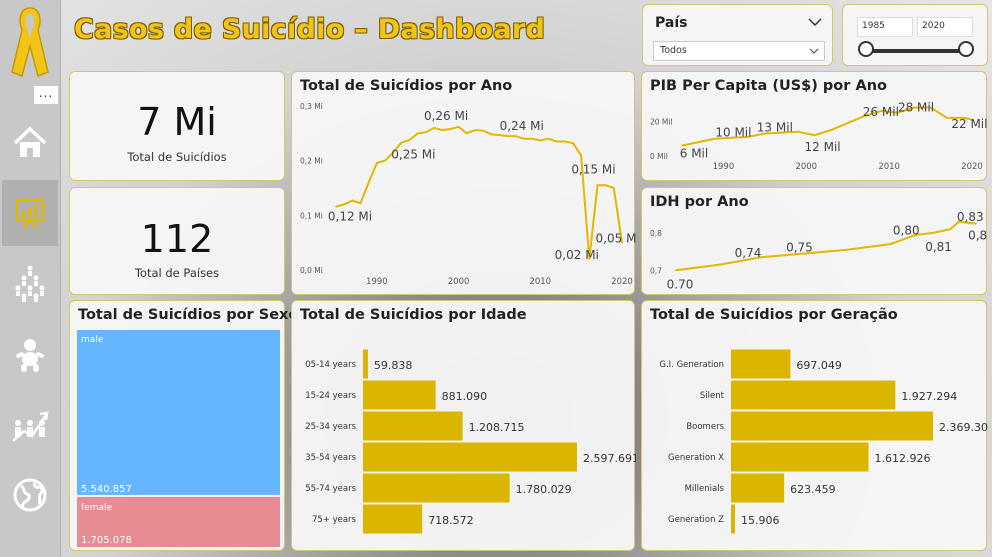 The image size is (992, 557). Describe the element at coordinates (705, 489) in the screenshot. I see `category-label: Millenials` at that location.